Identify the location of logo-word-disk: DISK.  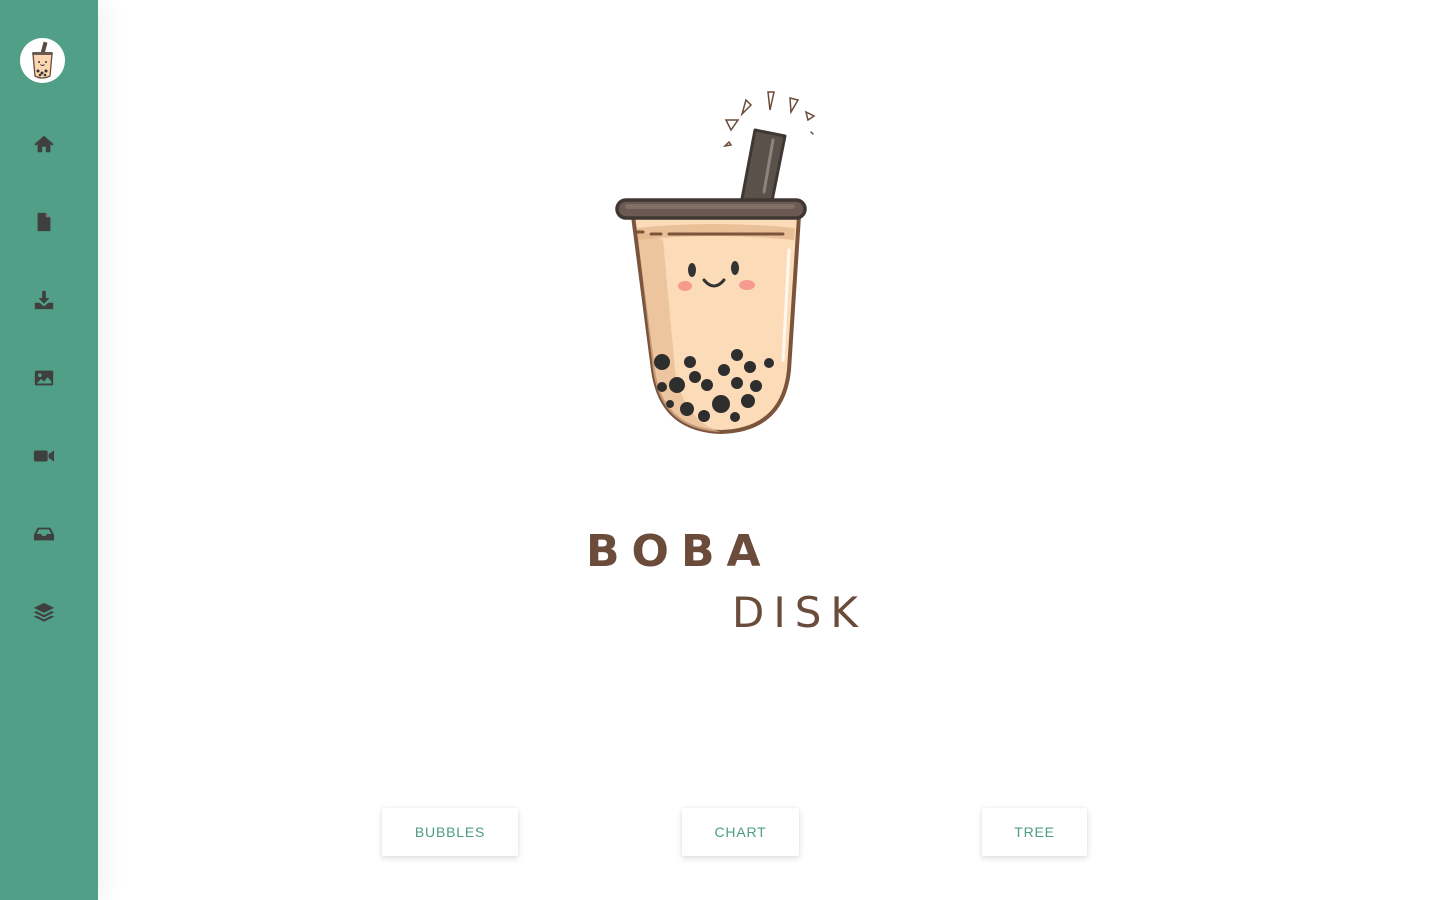
(799, 612).